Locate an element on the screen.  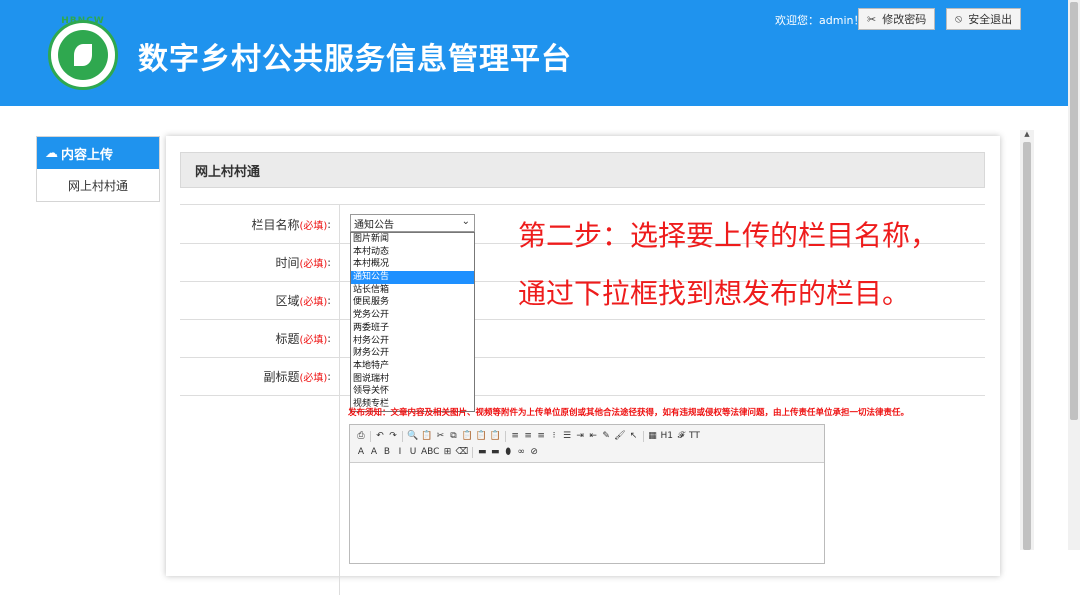
form-row-subtitle: 副标题 (必填): is located at coordinates (582, 376).